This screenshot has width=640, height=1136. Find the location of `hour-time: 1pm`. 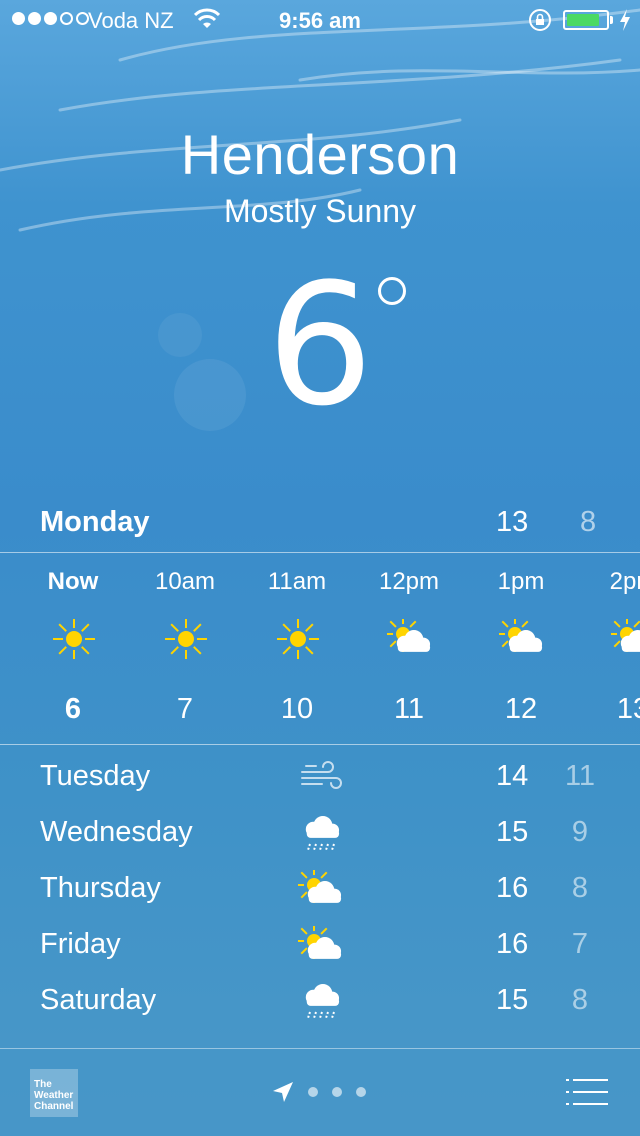

hour-time: 1pm is located at coordinates (521, 581).